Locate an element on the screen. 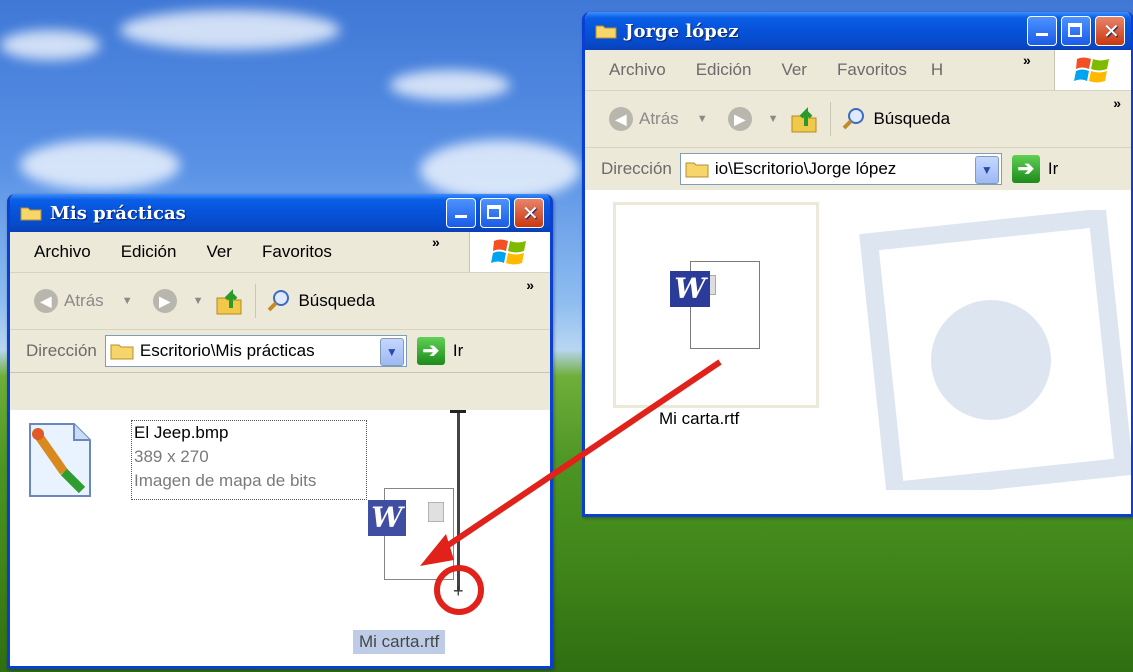 The height and width of the screenshot is (672, 1133). file-type-label: Imagen de mapa de bits is located at coordinates (225, 480).